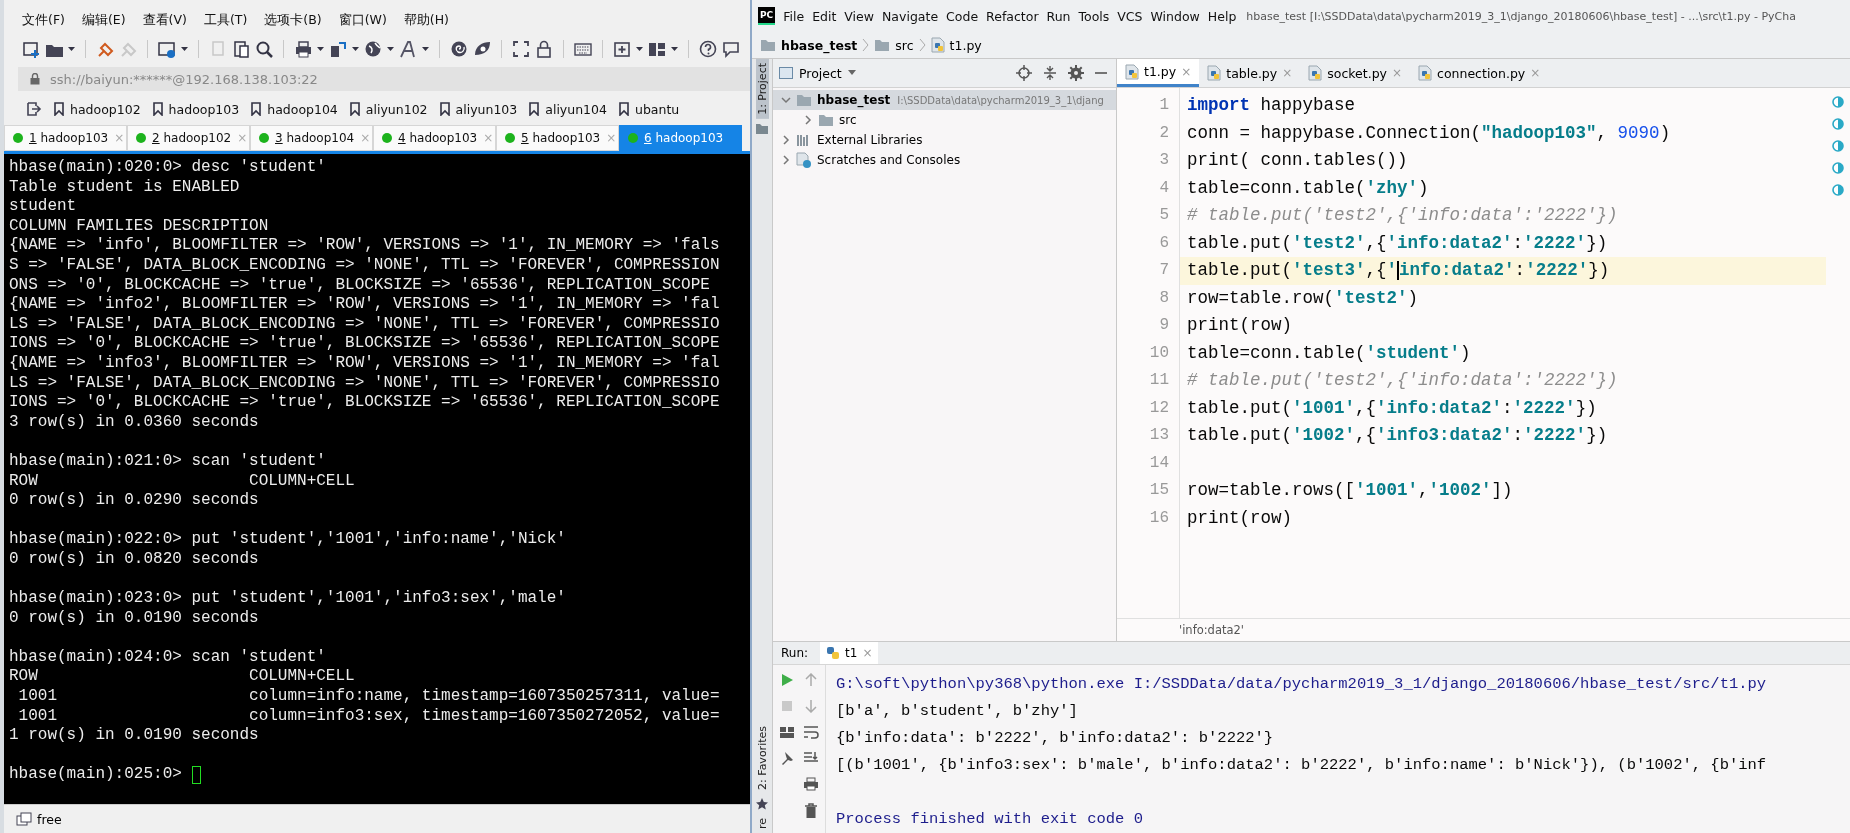 This screenshot has width=1850, height=833. I want to click on menu-item: 查看(V), so click(164, 20).